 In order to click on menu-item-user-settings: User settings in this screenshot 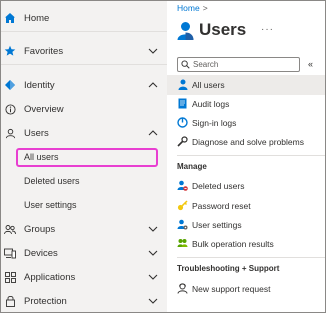, I will do `click(246, 225)`.